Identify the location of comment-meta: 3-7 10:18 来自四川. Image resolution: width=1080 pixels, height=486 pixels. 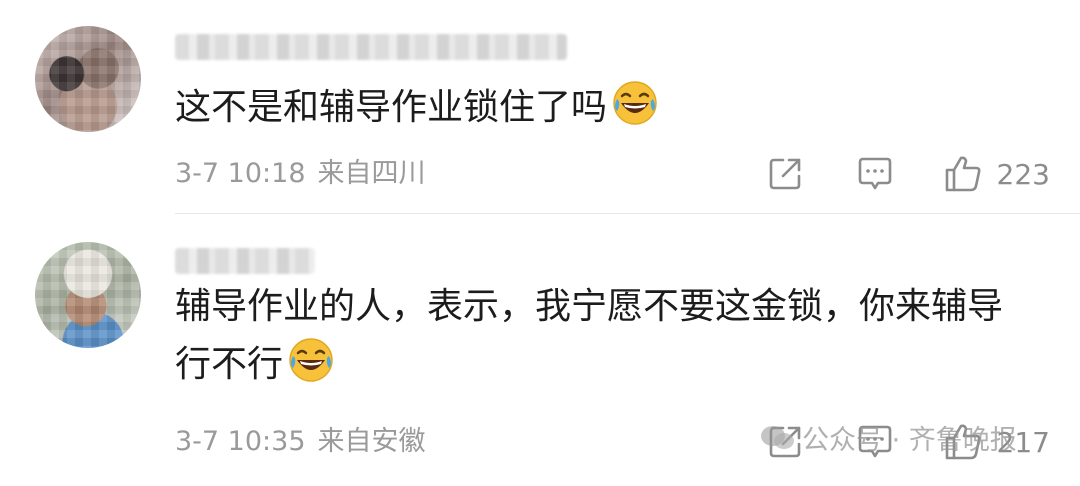
(300, 174).